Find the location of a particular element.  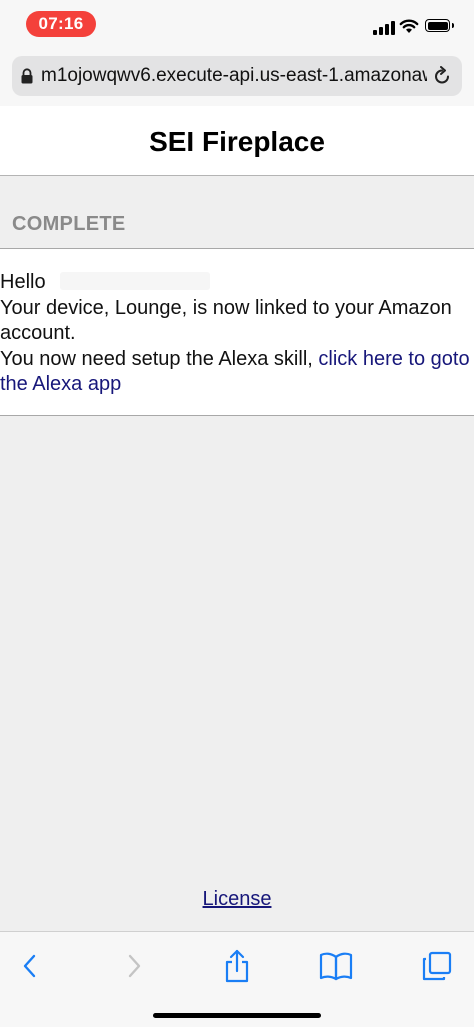

bookmarks-icon is located at coordinates (336, 966).